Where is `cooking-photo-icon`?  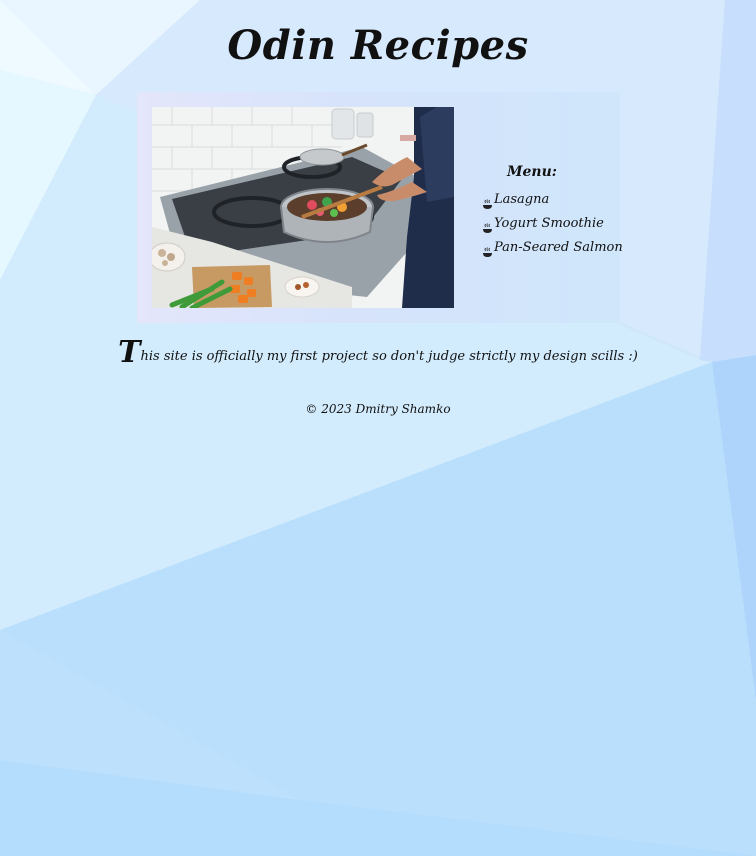 cooking-photo-icon is located at coordinates (303, 207).